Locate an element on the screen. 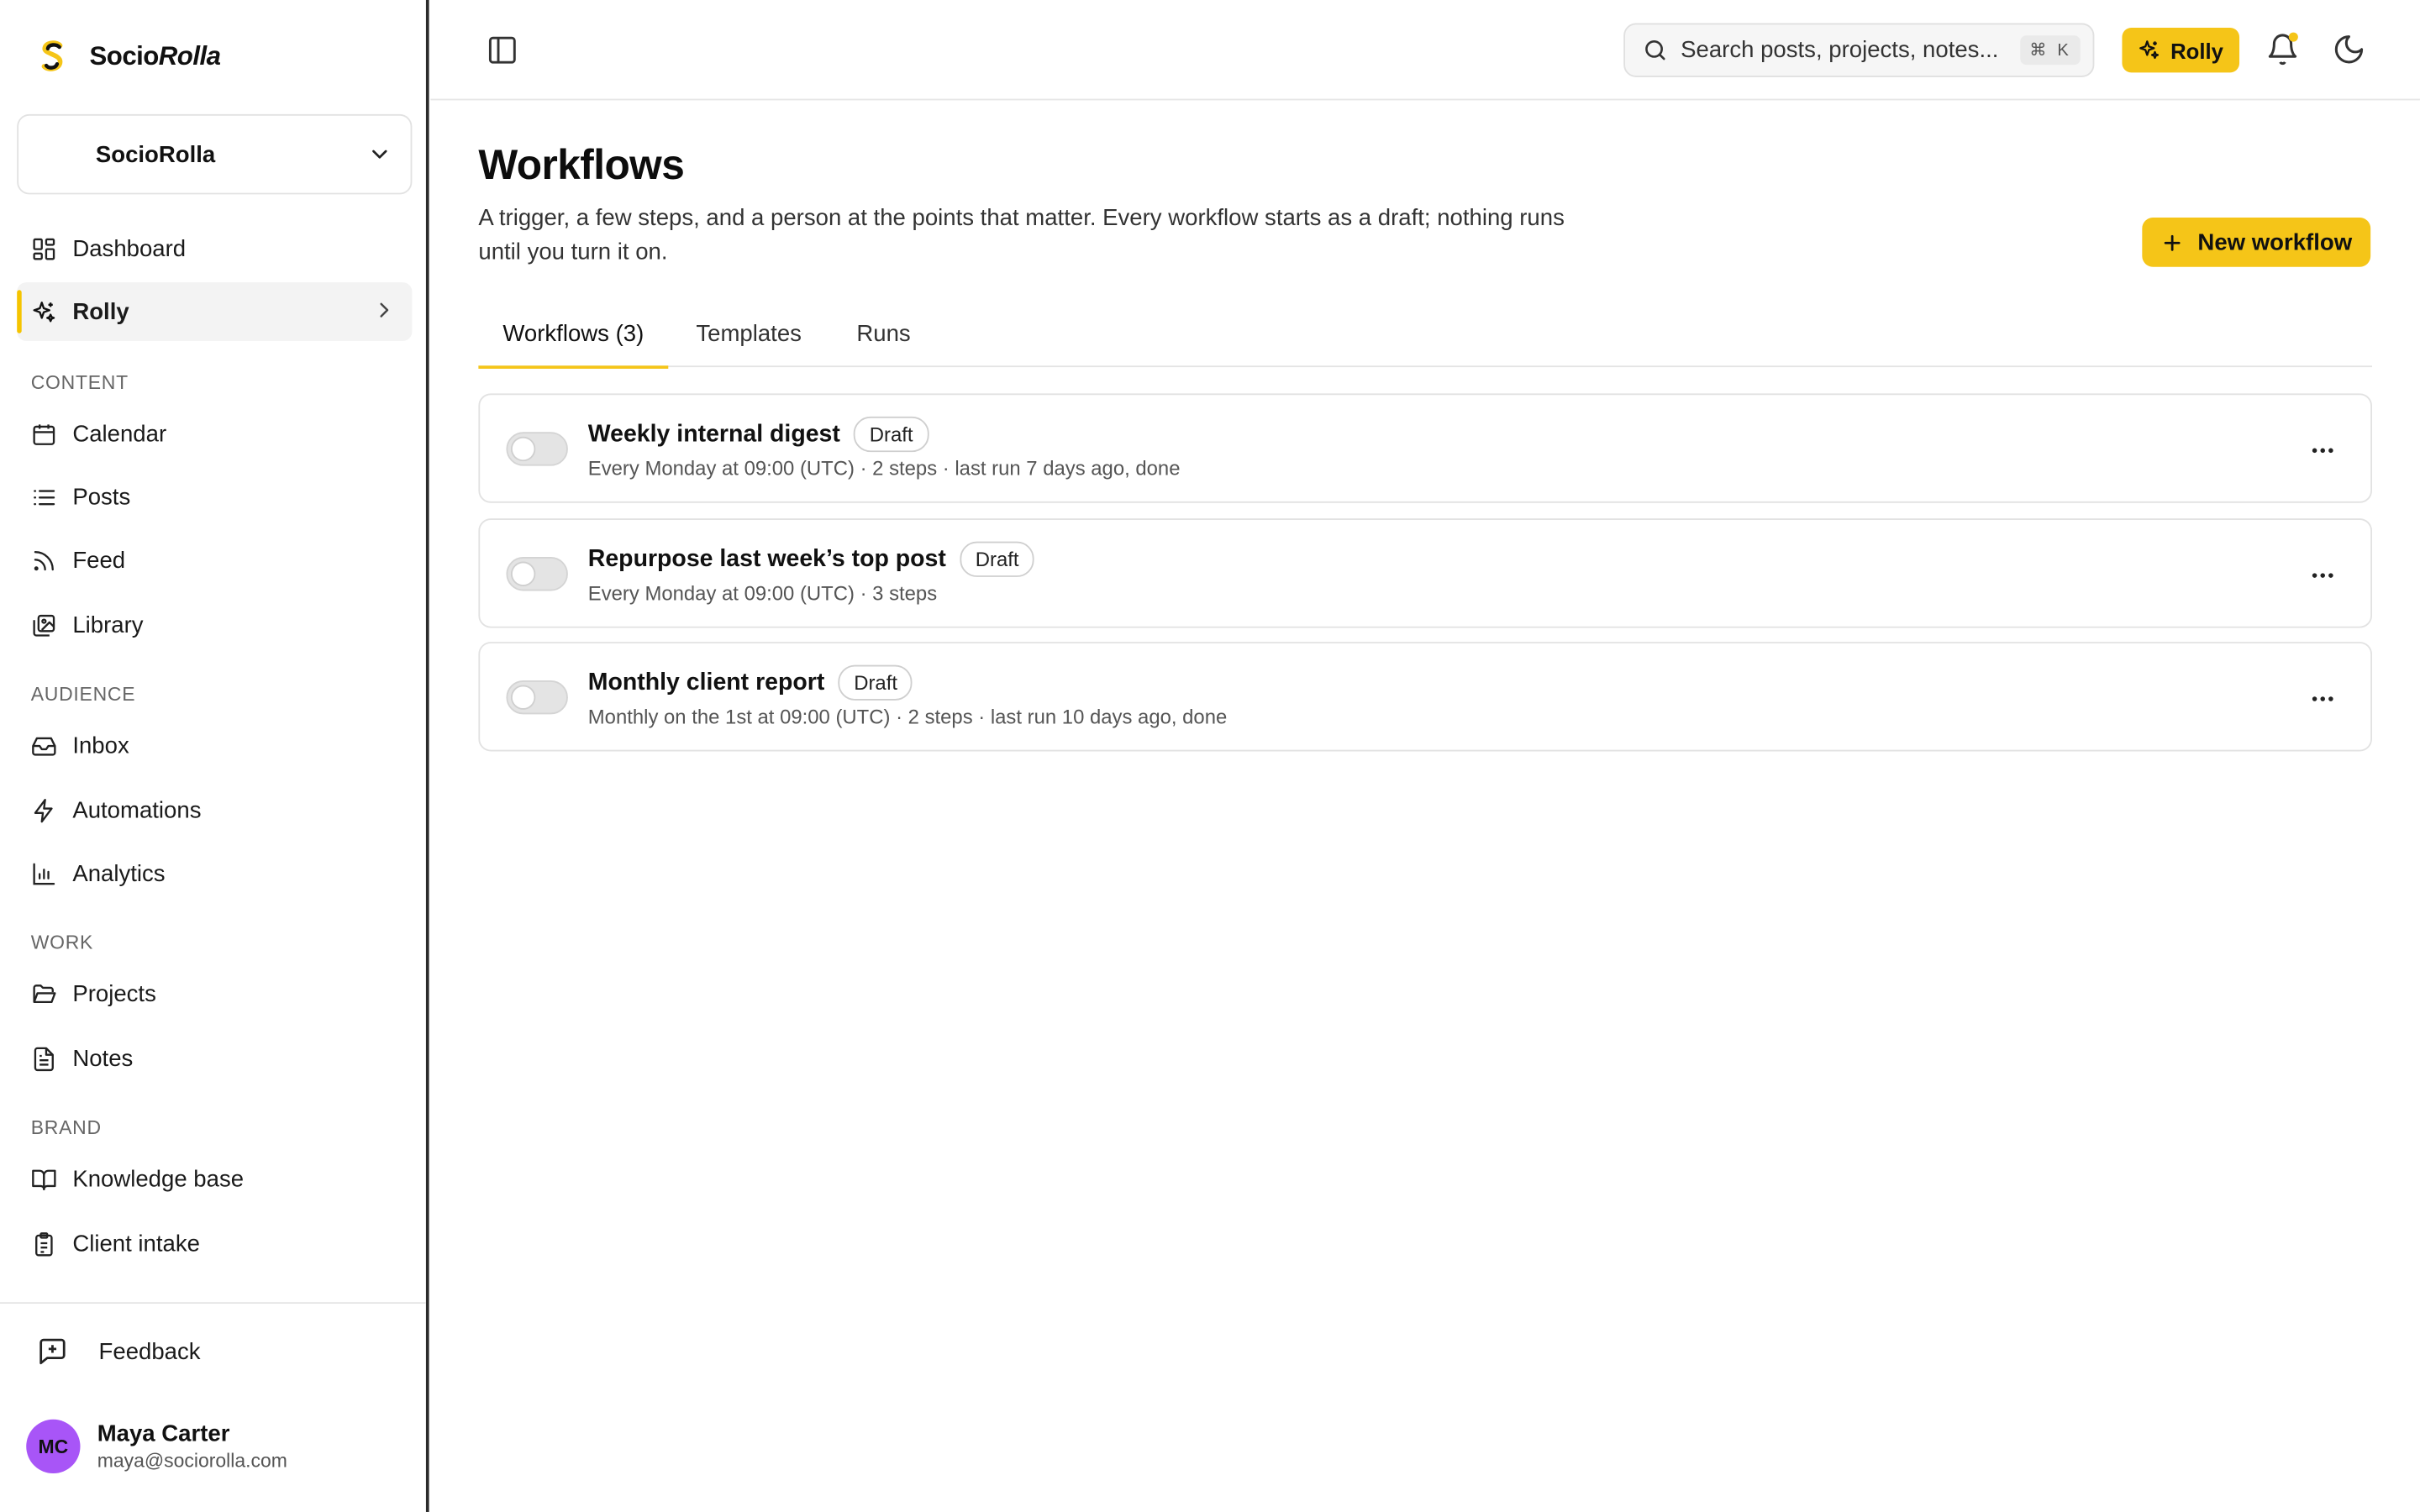 The image size is (2420, 1512). avatar: MC is located at coordinates (53, 1446).